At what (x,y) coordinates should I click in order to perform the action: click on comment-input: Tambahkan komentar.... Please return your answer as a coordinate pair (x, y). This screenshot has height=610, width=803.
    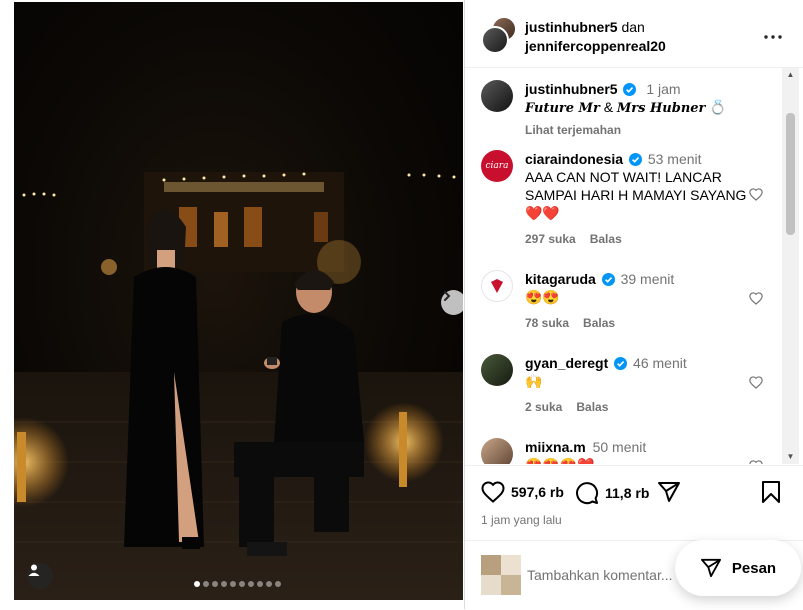
    Looking at the image, I should click on (600, 575).